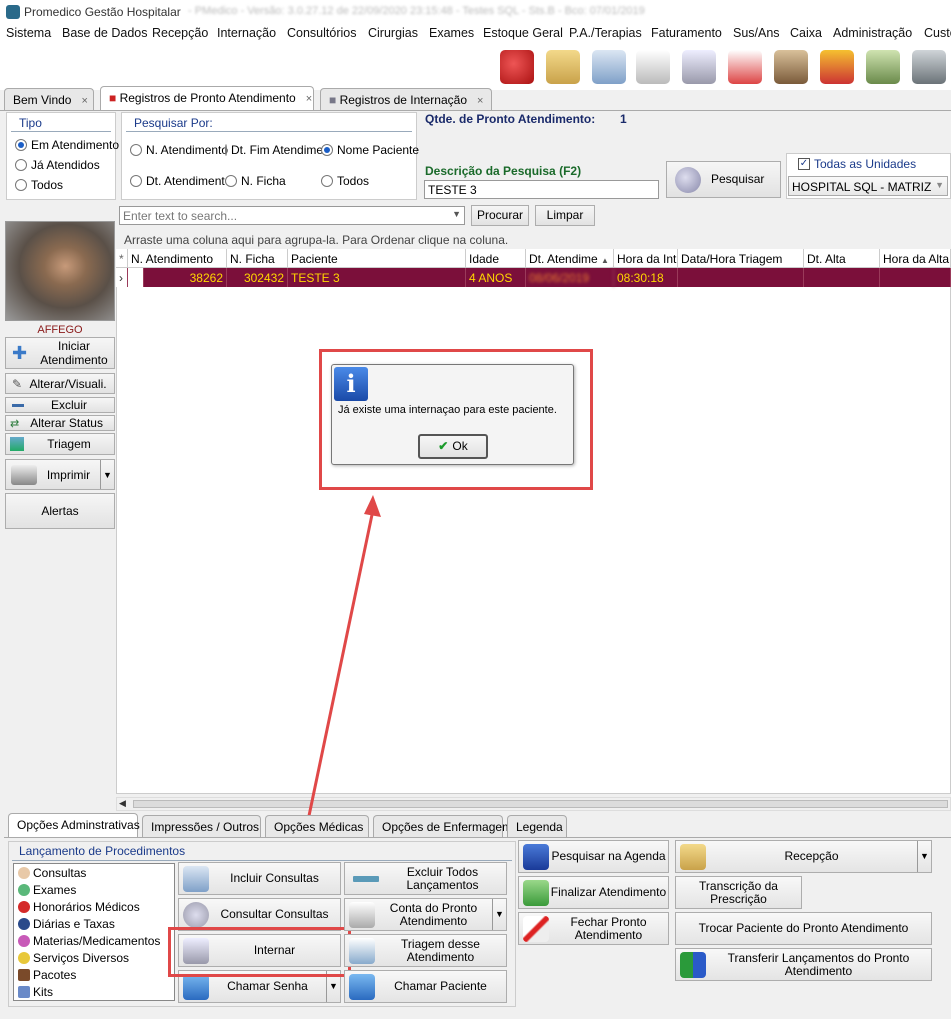 The height and width of the screenshot is (1019, 951). I want to click on minus-icon, so click(366, 878).